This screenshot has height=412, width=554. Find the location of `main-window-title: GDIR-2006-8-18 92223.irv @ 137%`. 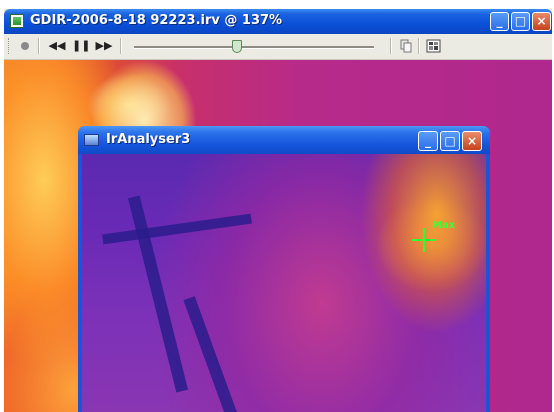

main-window-title: GDIR-2006-8-18 92223.irv @ 137% is located at coordinates (156, 20).